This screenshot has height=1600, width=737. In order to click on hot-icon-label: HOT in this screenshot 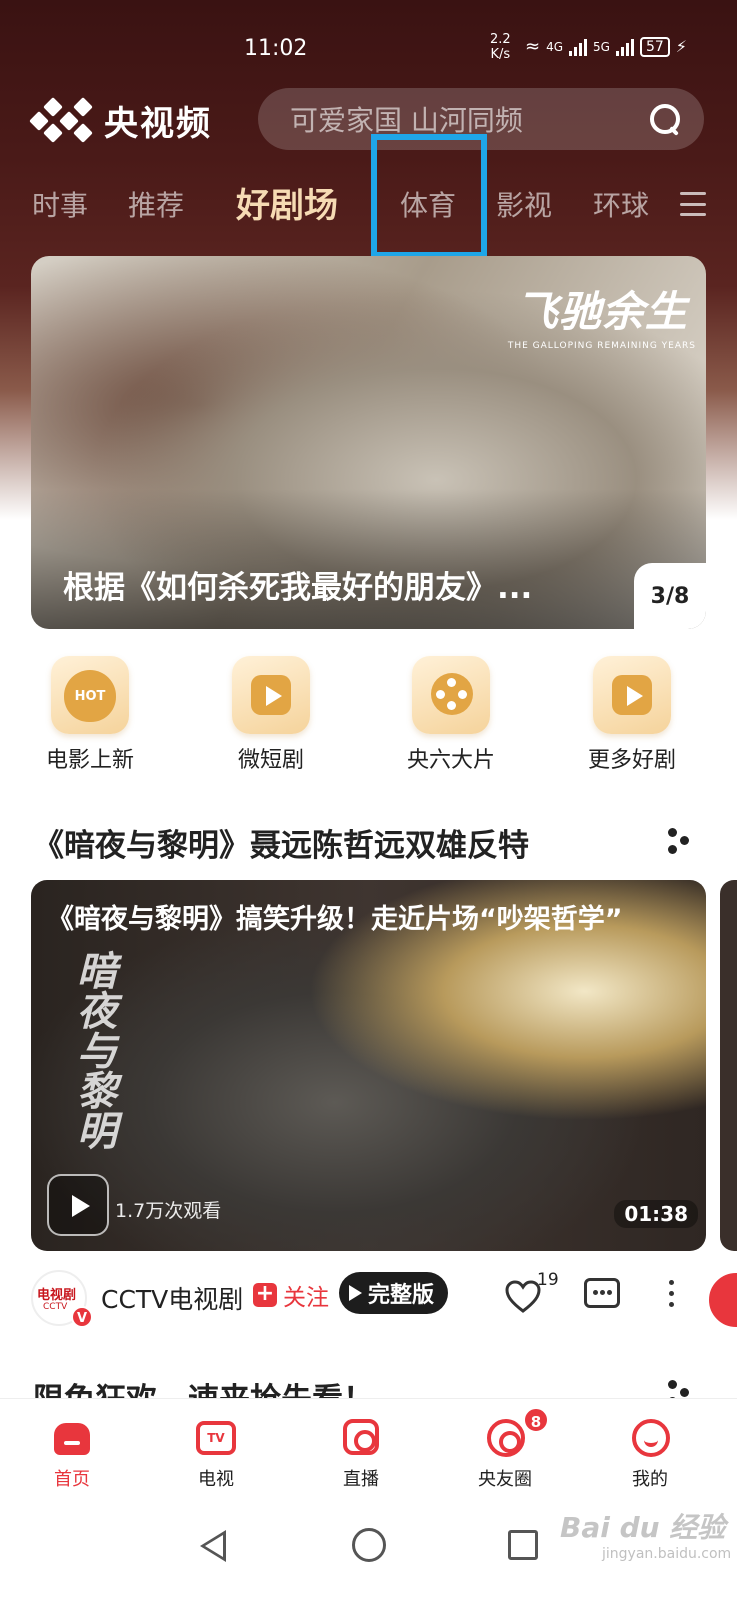, I will do `click(90, 696)`.